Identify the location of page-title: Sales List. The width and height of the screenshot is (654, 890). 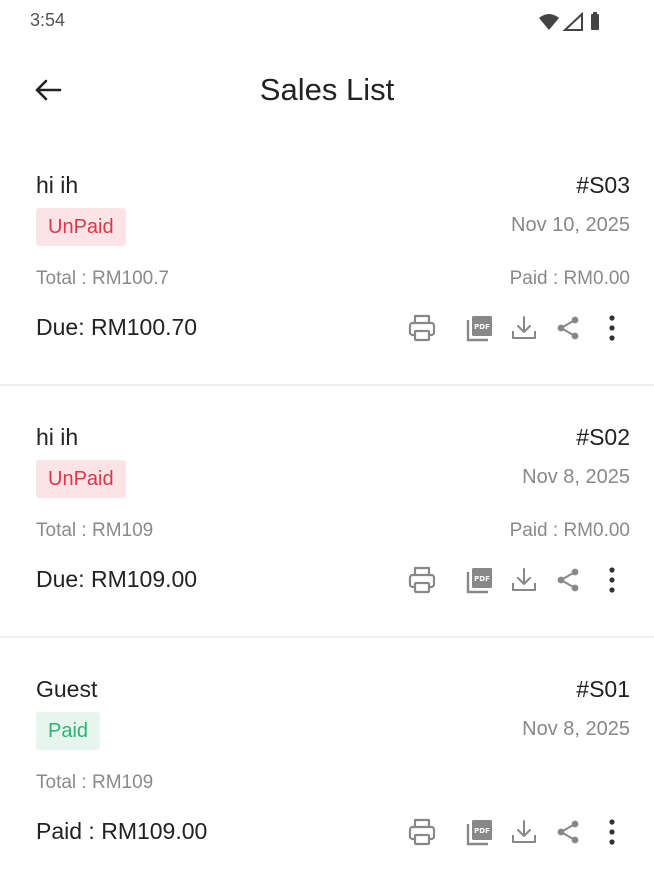
(327, 89).